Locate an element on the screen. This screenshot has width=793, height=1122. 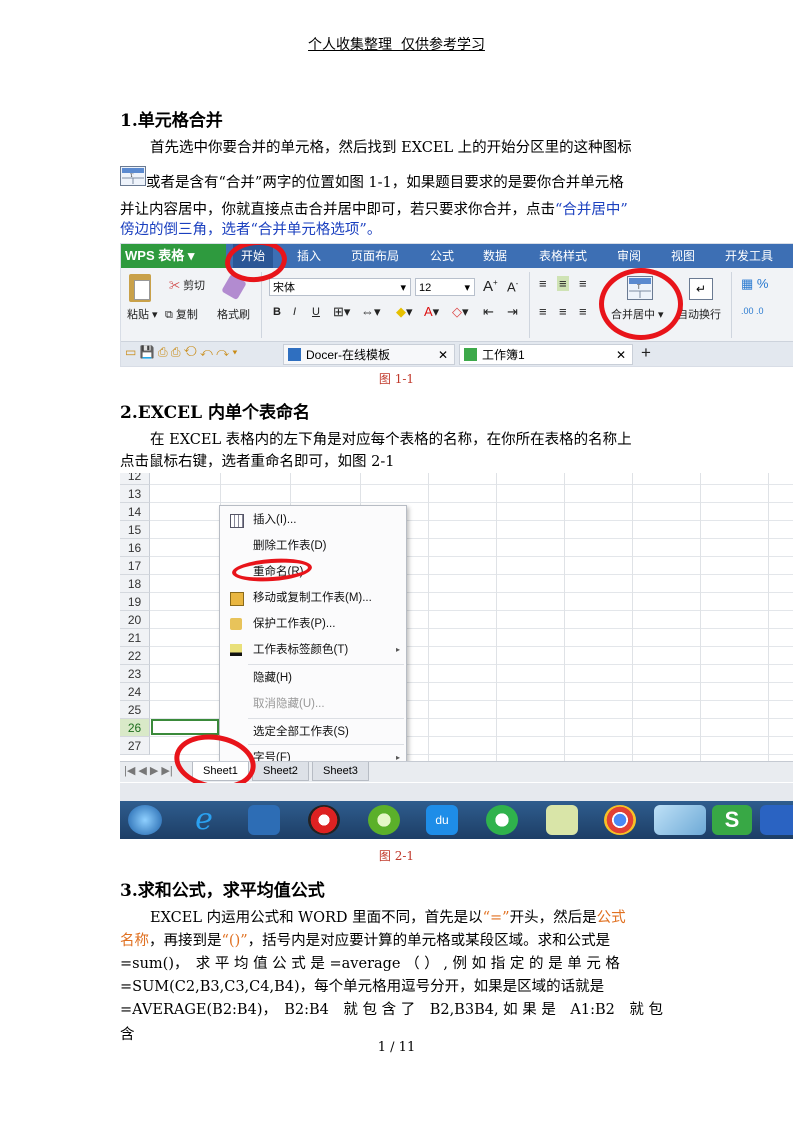
start-button-icon is located at coordinates (145, 820).